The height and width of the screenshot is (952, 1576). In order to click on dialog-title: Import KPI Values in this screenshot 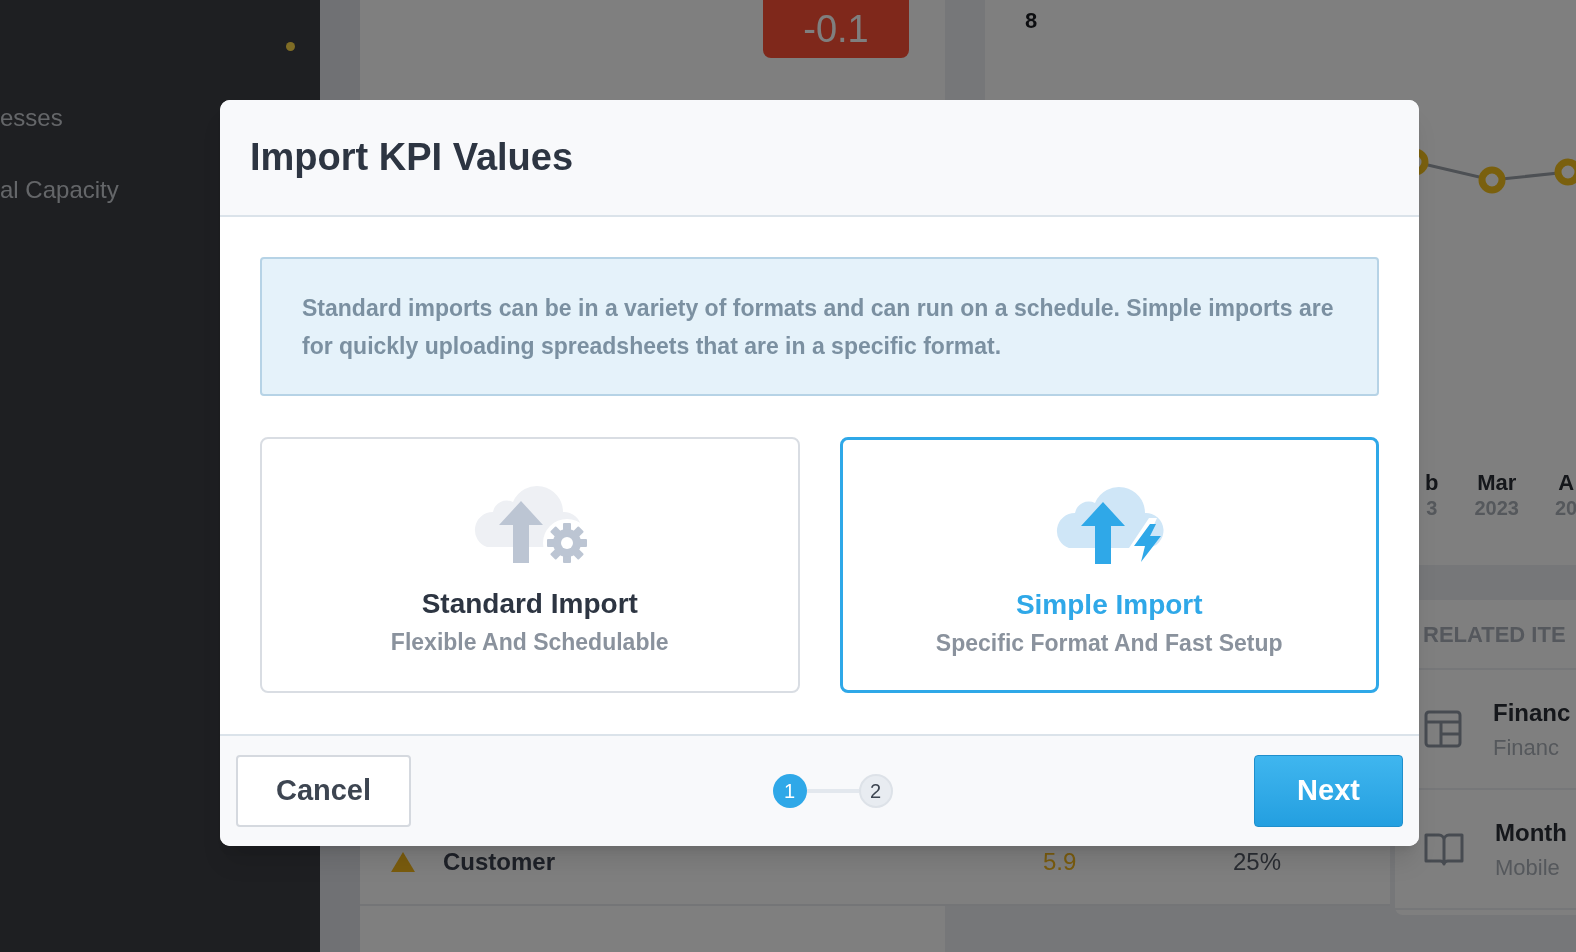, I will do `click(412, 157)`.